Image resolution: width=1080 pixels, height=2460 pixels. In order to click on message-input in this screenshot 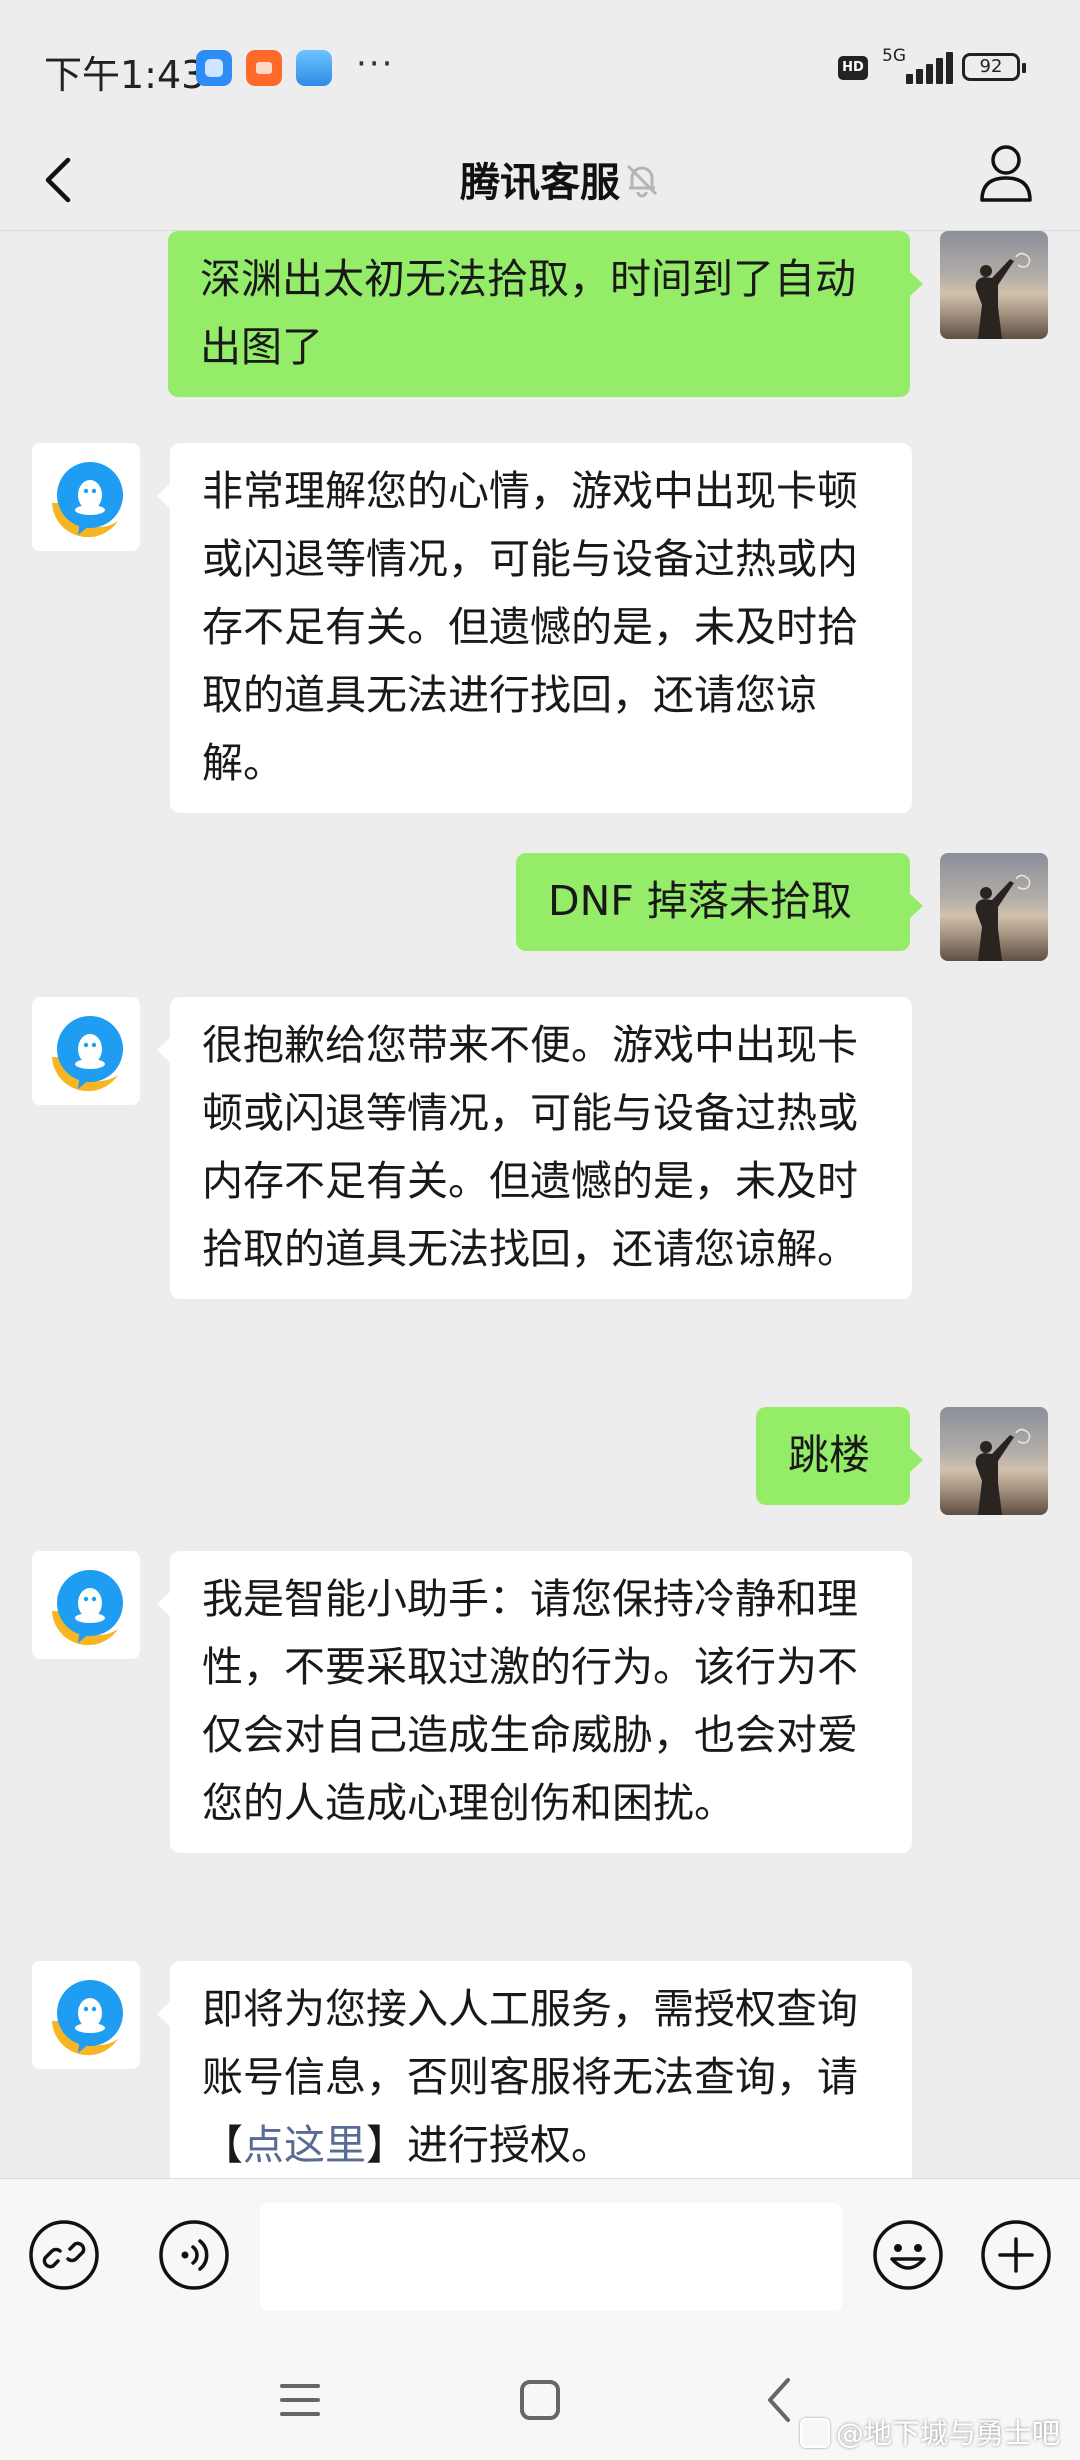, I will do `click(551, 2257)`.